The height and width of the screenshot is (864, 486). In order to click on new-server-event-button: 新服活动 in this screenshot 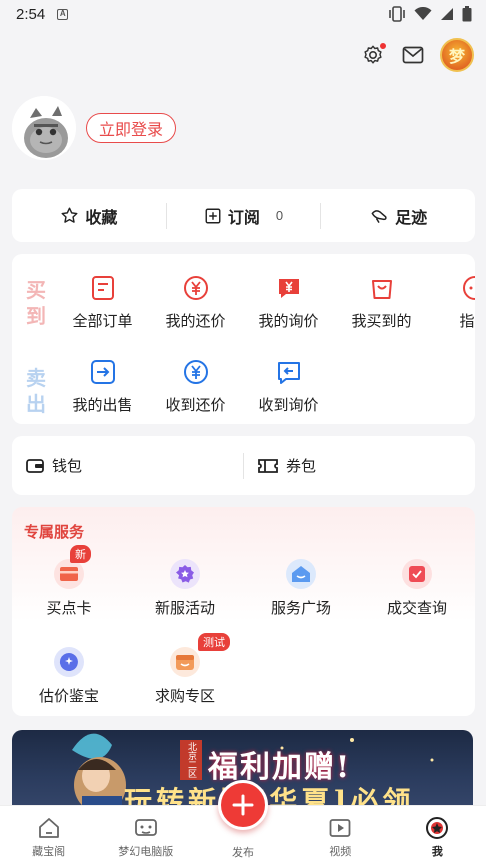, I will do `click(185, 588)`.